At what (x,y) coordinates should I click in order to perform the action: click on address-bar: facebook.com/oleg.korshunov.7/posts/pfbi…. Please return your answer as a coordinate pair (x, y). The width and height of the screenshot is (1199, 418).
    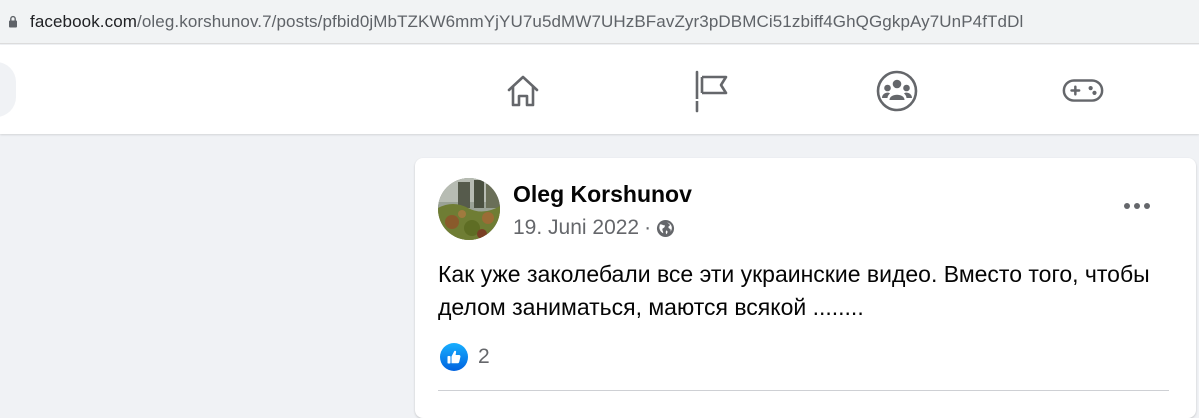
    Looking at the image, I should click on (599, 22).